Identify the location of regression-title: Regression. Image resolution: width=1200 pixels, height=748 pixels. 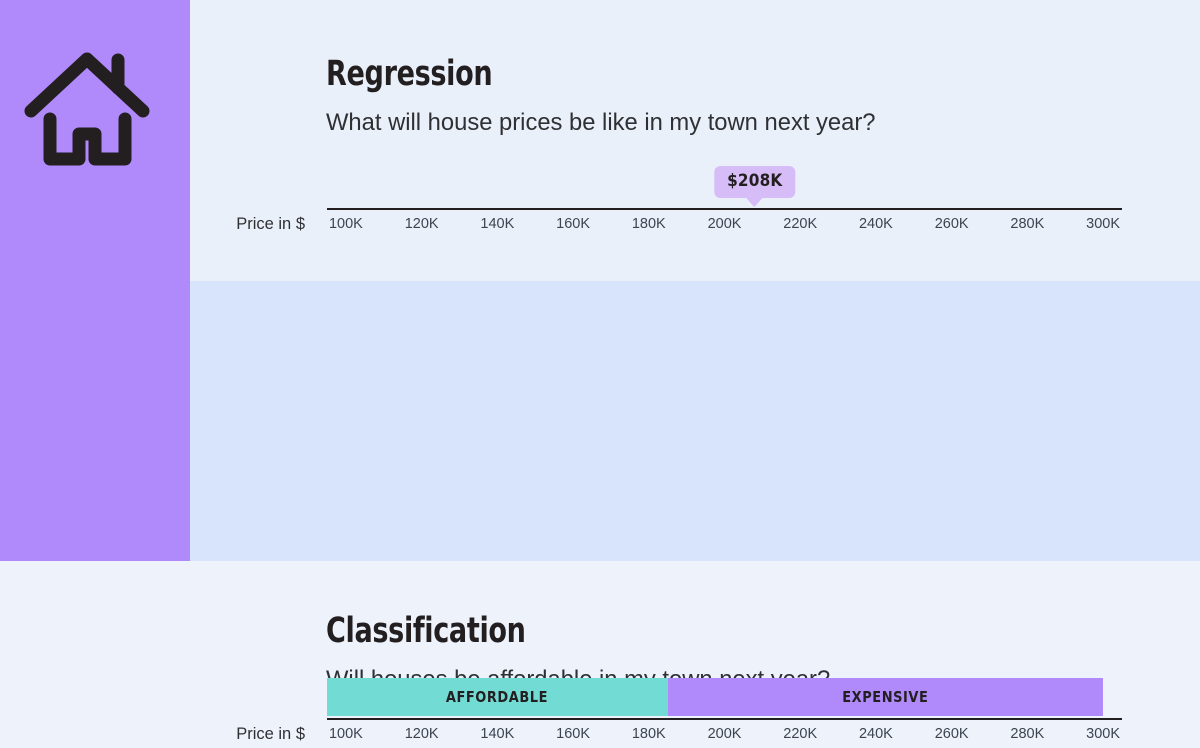
(409, 74).